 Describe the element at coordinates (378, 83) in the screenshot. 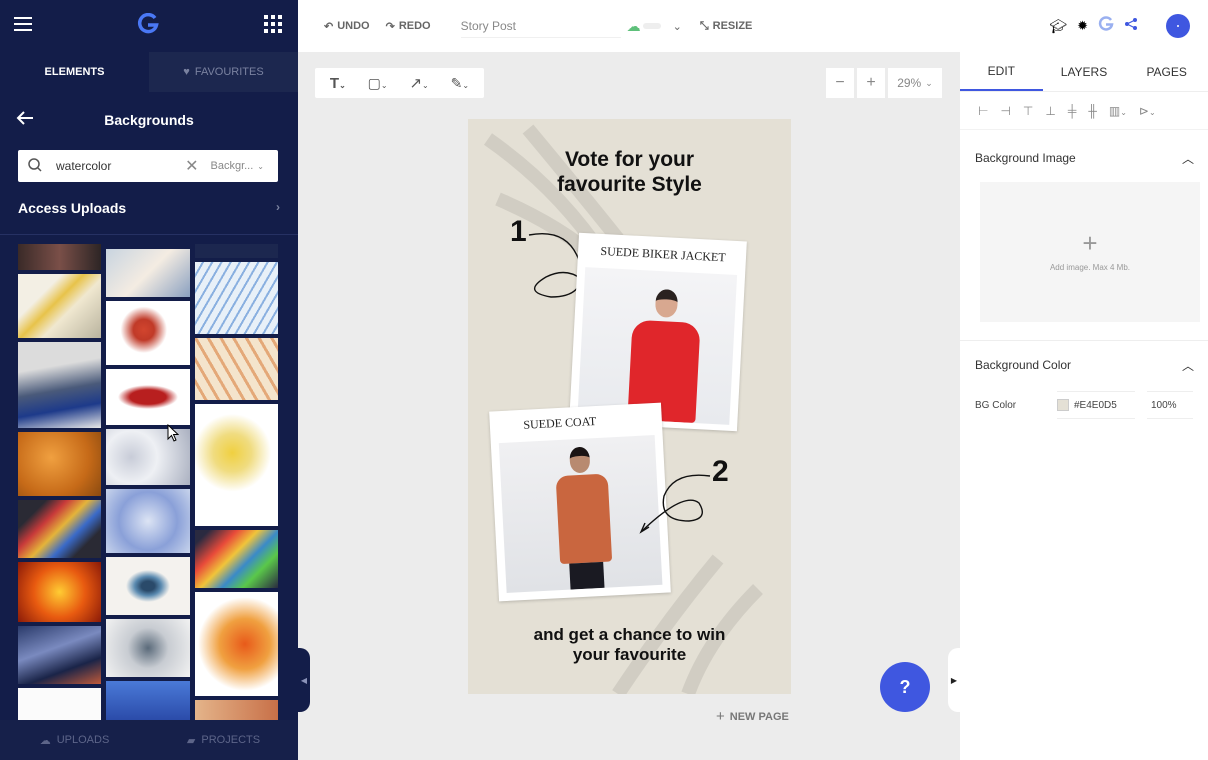

I see `shape-tool-icon: ▢⌄` at that location.